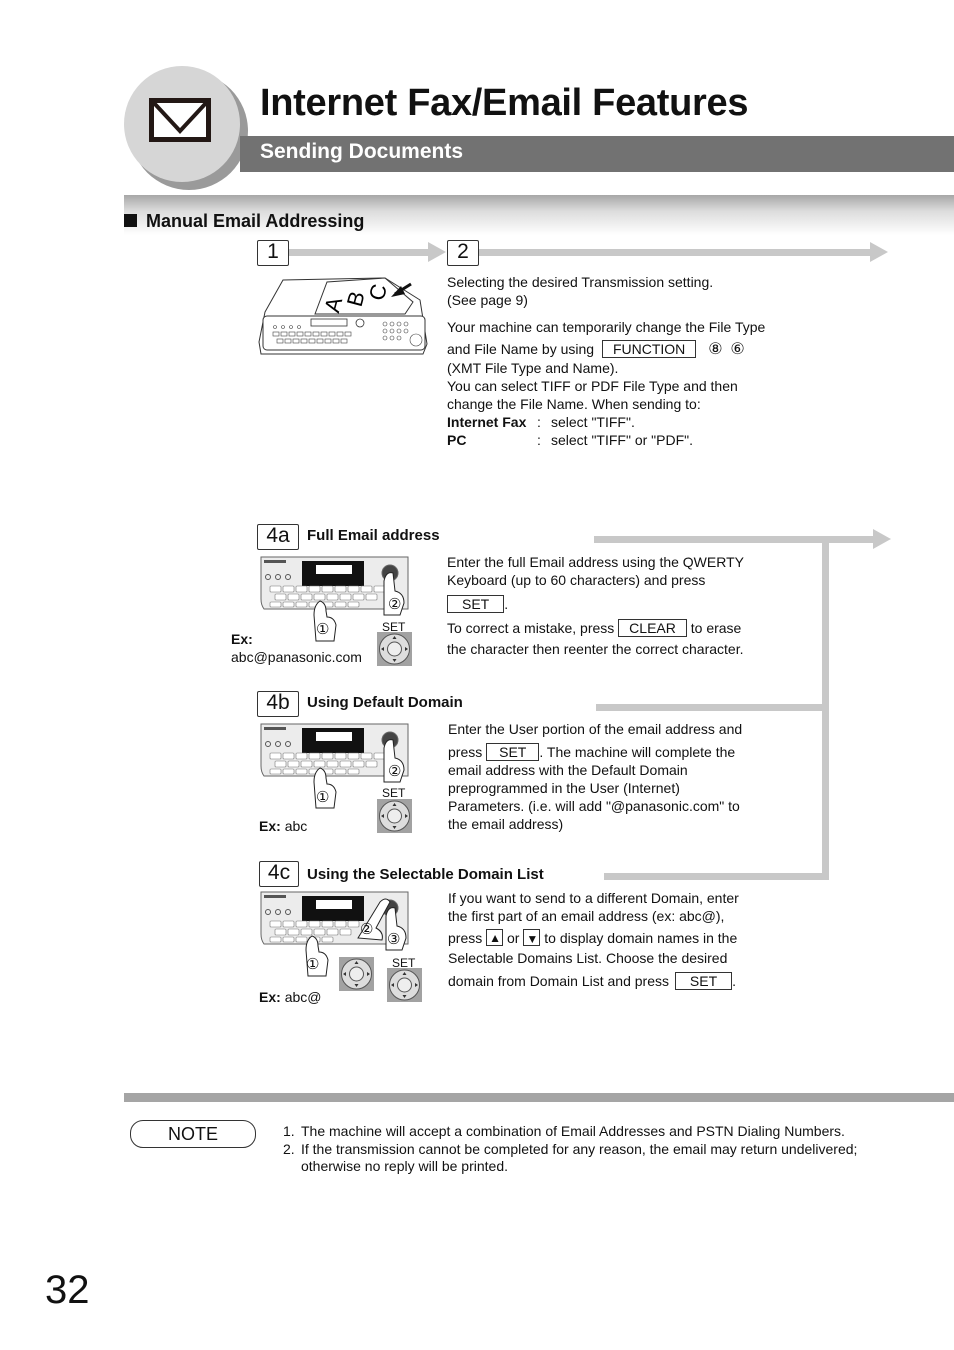 The width and height of the screenshot is (954, 1350). I want to click on step-4b-heading: Using Default Domain, so click(385, 702).